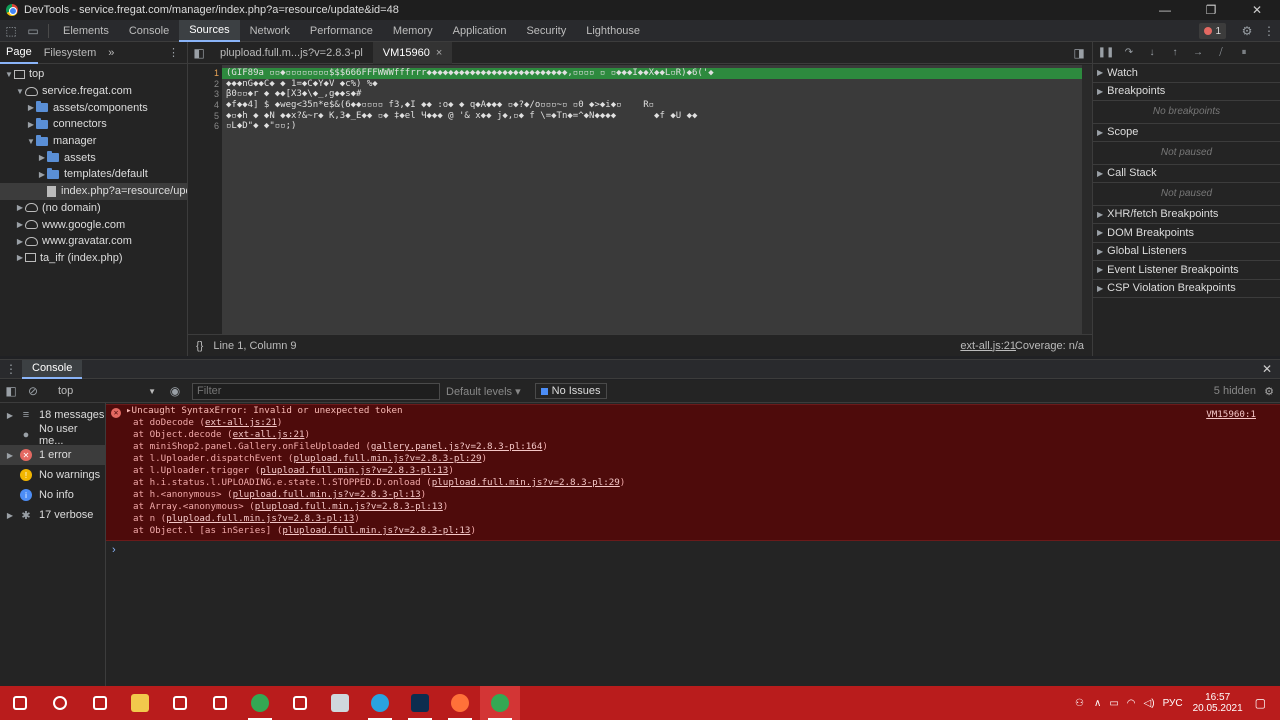 This screenshot has width=1280, height=720. Describe the element at coordinates (1087, 199) in the screenshot. I see `editor-scrollbar` at that location.